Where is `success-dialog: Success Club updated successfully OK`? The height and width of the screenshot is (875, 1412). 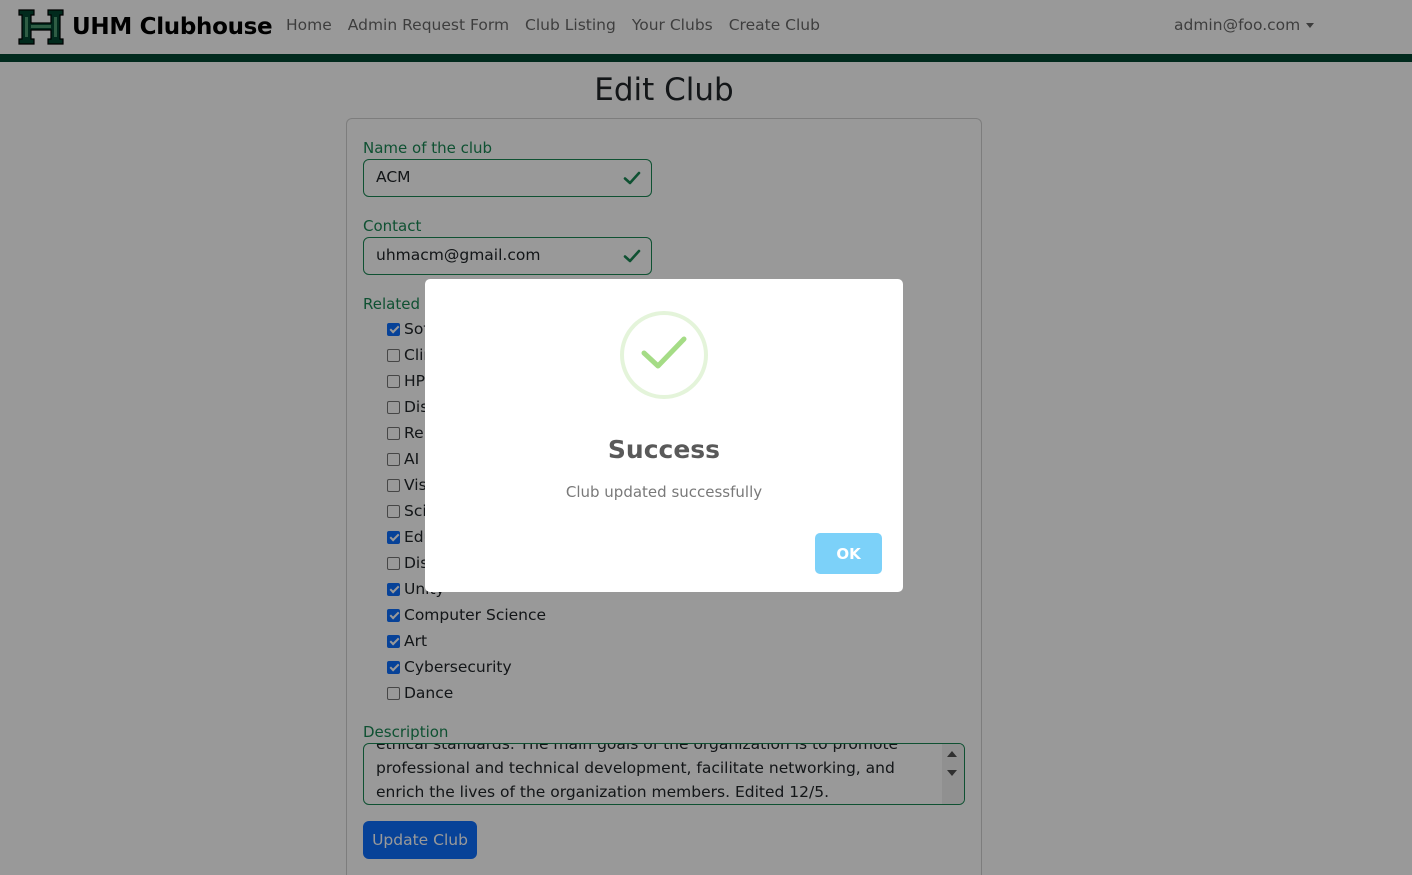 success-dialog: Success Club updated successfully OK is located at coordinates (664, 435).